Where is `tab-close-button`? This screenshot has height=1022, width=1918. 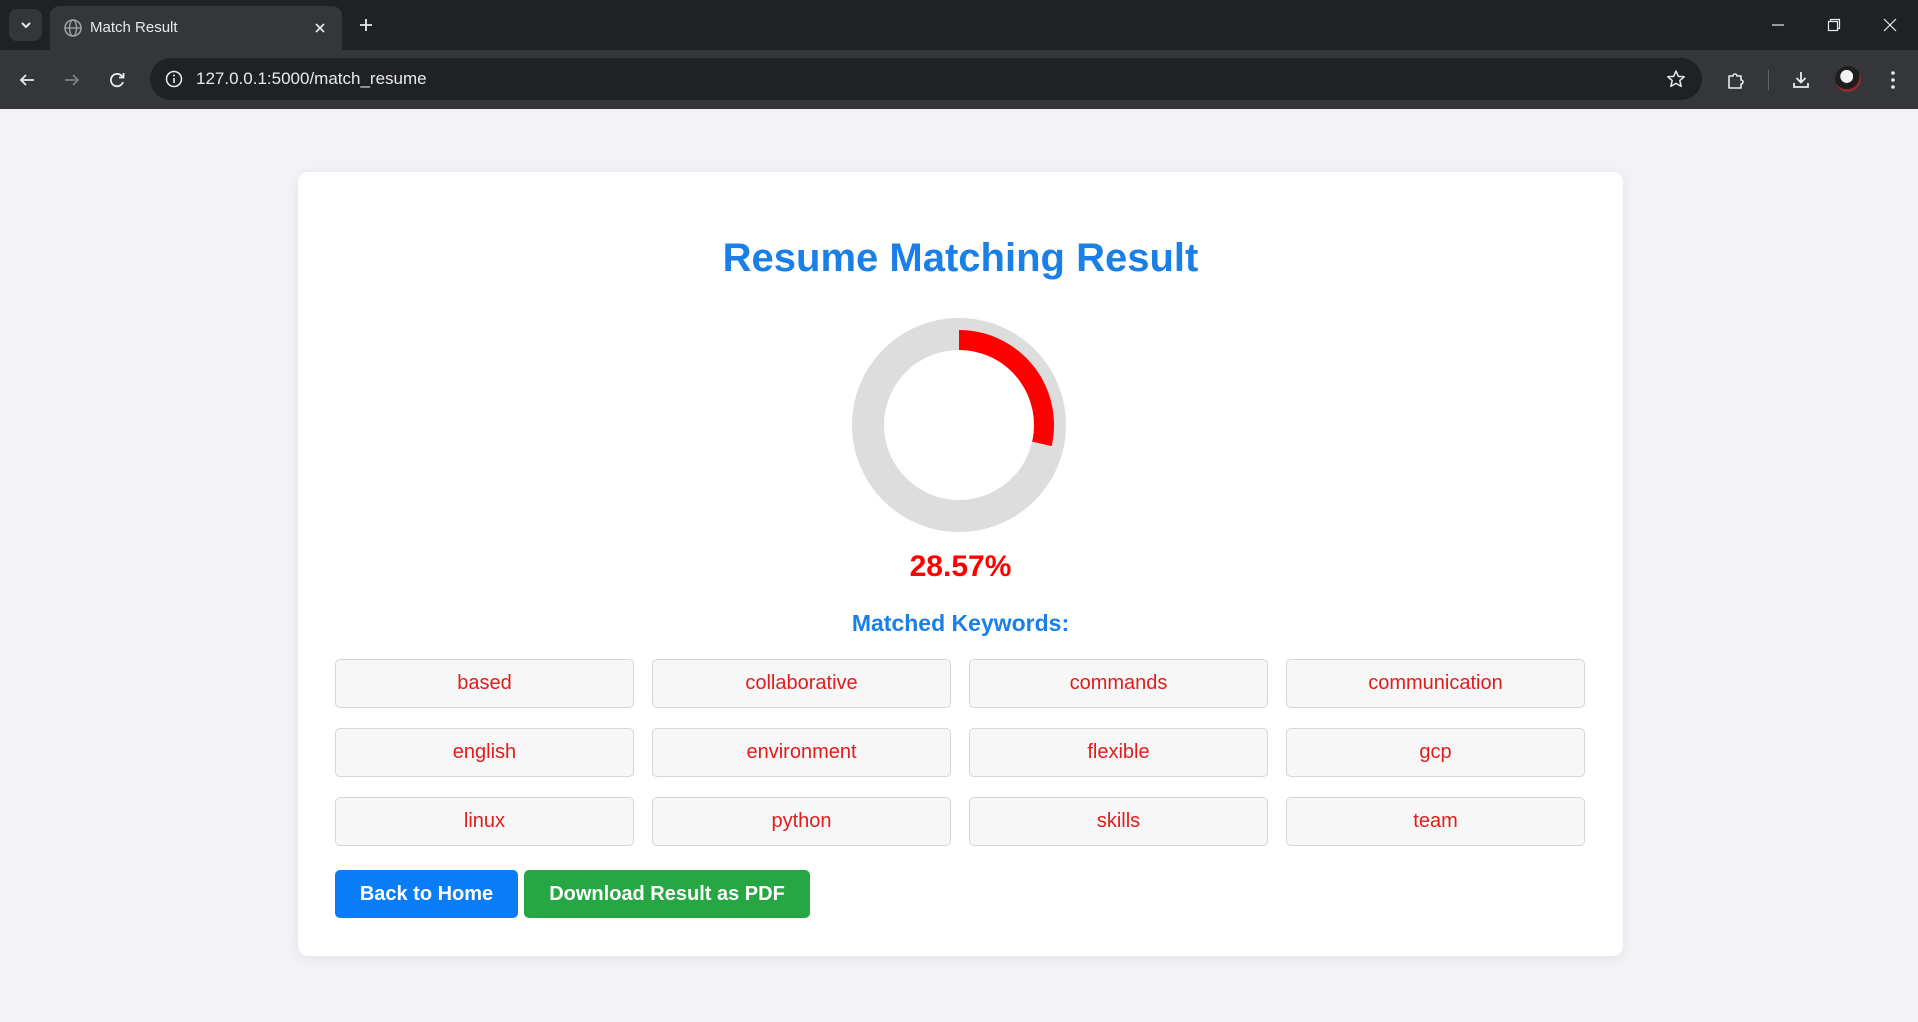
tab-close-button is located at coordinates (320, 28).